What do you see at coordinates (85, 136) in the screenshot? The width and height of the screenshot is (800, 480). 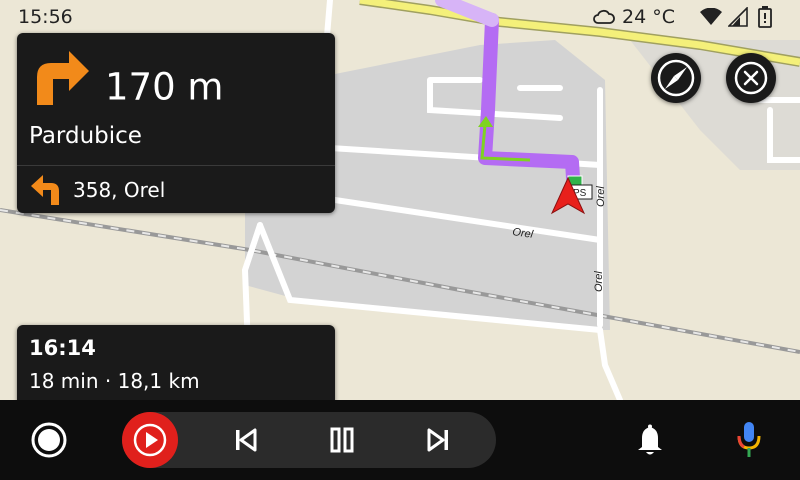 I see `maneuver-street: Pardubice` at bounding box center [85, 136].